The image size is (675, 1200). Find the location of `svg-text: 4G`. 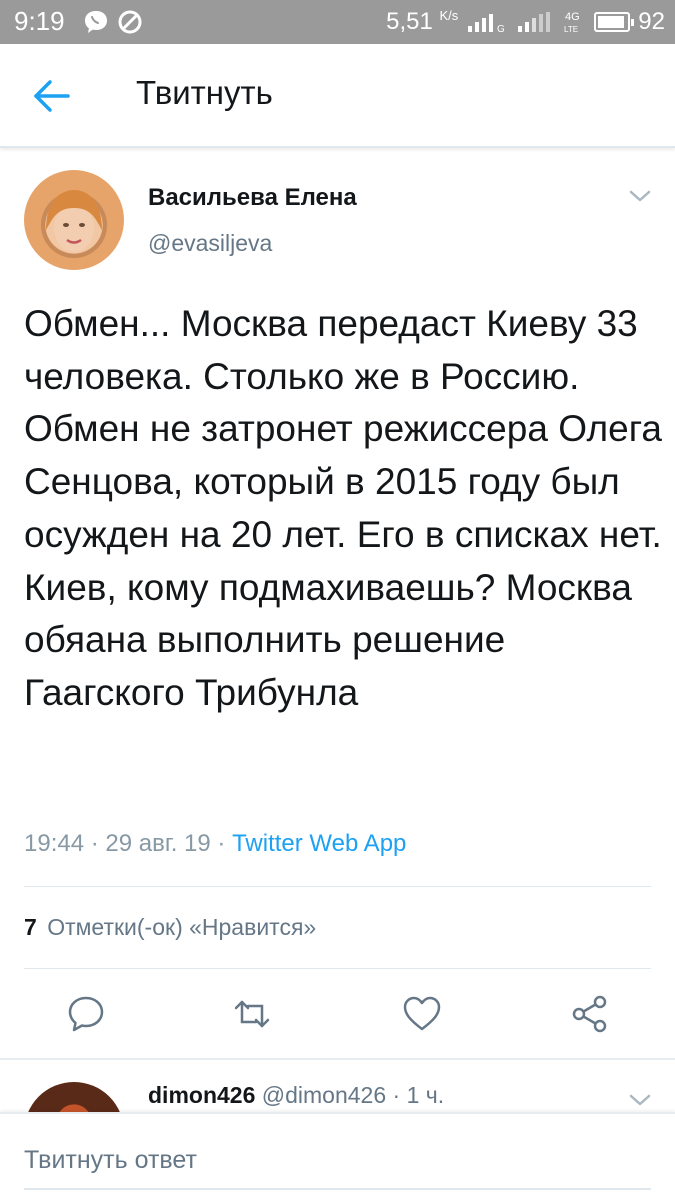

svg-text: 4G is located at coordinates (572, 17).